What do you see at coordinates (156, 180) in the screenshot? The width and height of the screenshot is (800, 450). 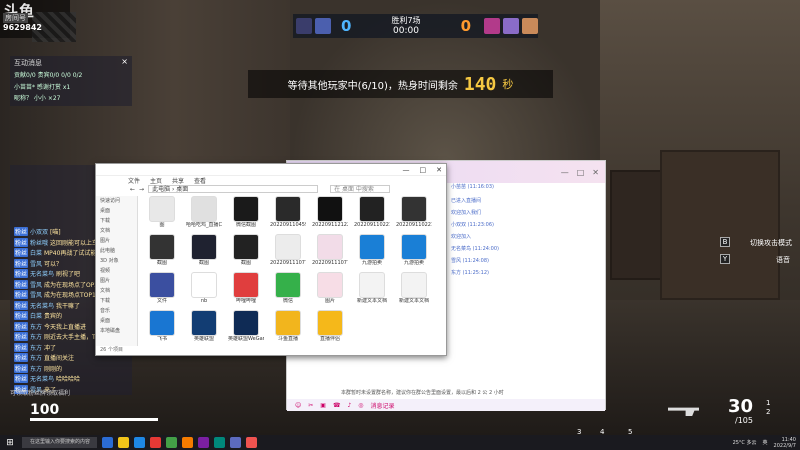 I see `tab-home: 主页` at bounding box center [156, 180].